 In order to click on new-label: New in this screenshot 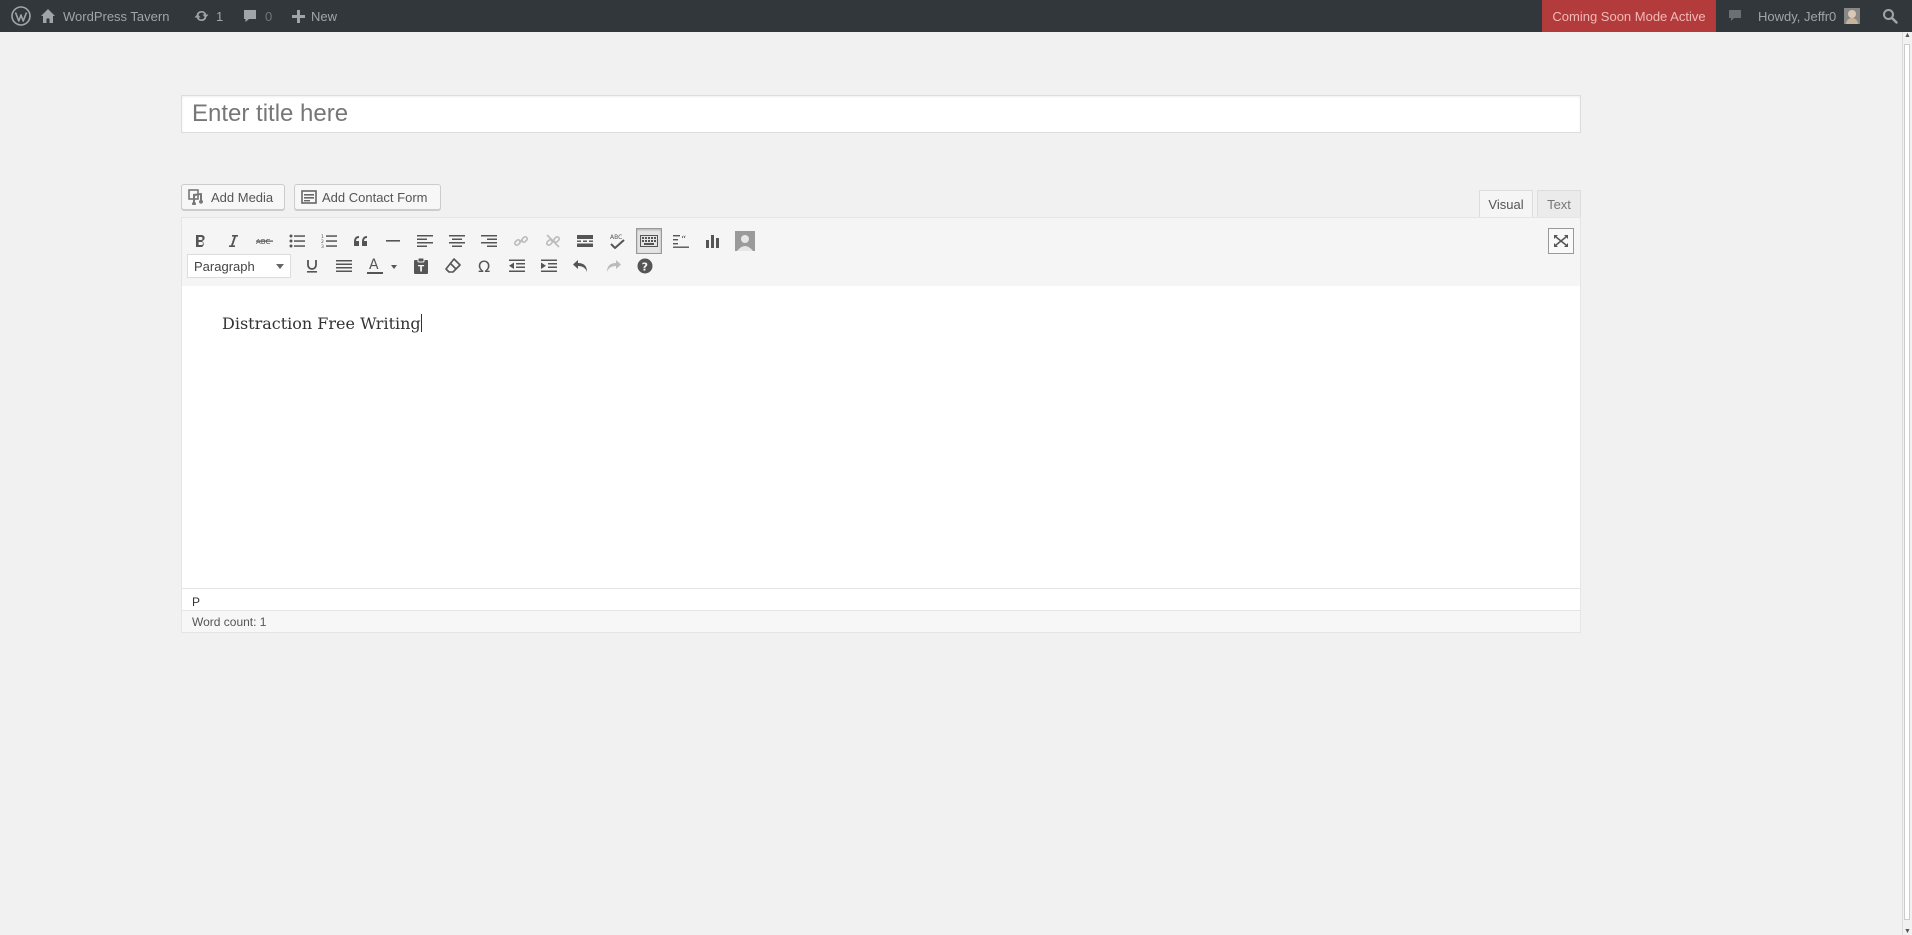, I will do `click(324, 16)`.